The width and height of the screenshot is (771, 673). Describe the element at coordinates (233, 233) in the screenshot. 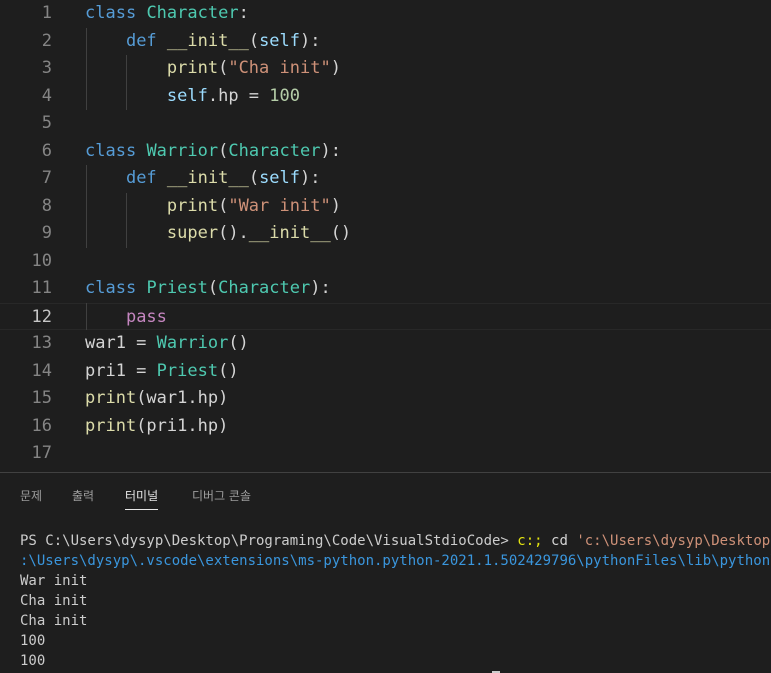

I see `code-token: ().` at that location.